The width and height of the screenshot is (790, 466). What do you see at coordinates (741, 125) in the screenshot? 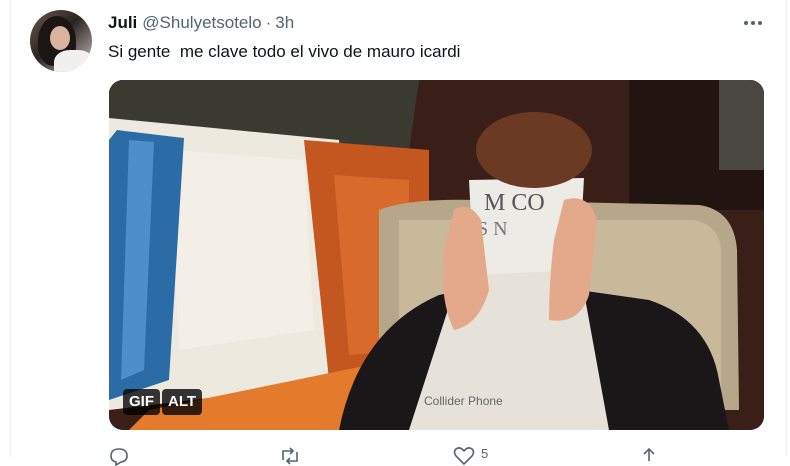
I see `scene-right-object` at bounding box center [741, 125].